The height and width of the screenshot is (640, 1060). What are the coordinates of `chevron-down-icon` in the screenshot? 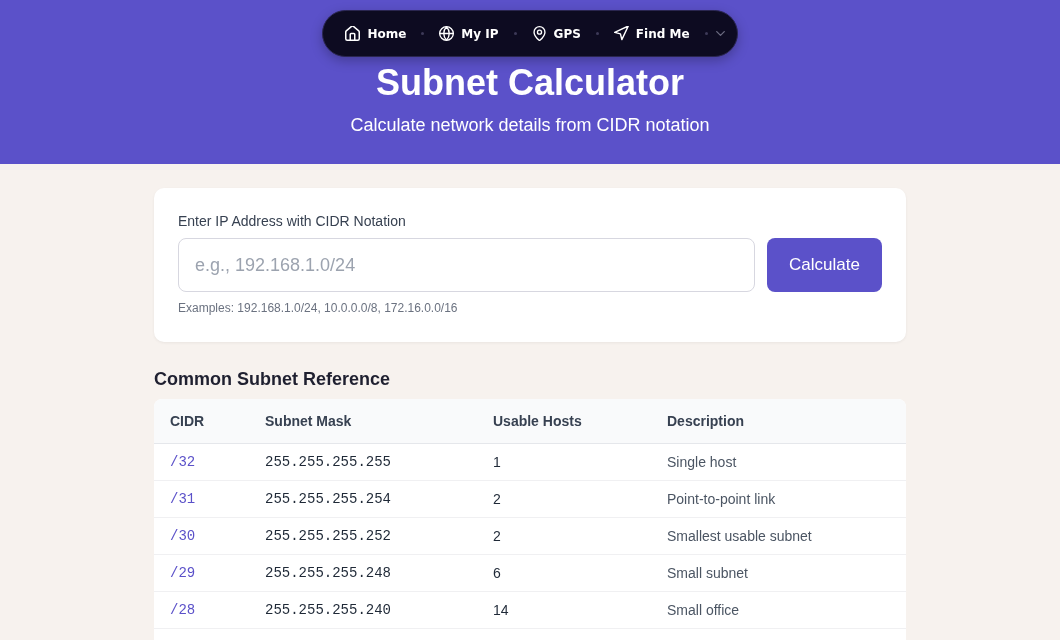 It's located at (720, 33).